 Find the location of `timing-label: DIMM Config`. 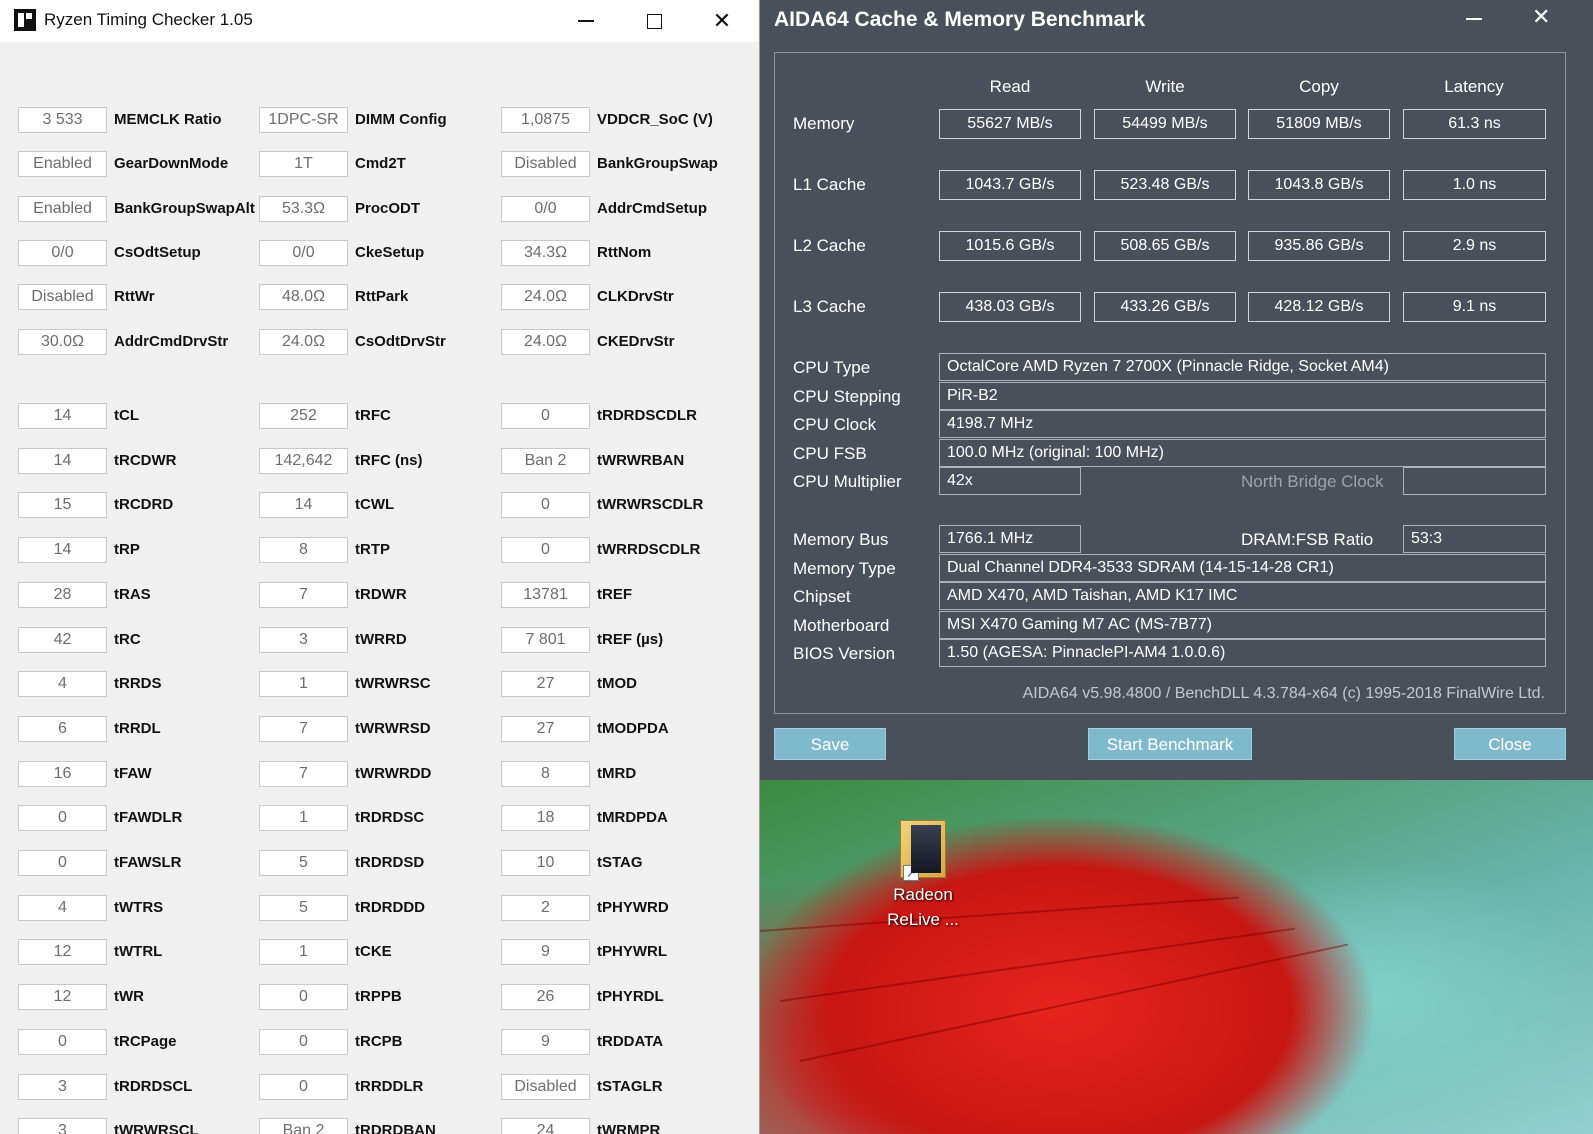

timing-label: DIMM Config is located at coordinates (401, 119).